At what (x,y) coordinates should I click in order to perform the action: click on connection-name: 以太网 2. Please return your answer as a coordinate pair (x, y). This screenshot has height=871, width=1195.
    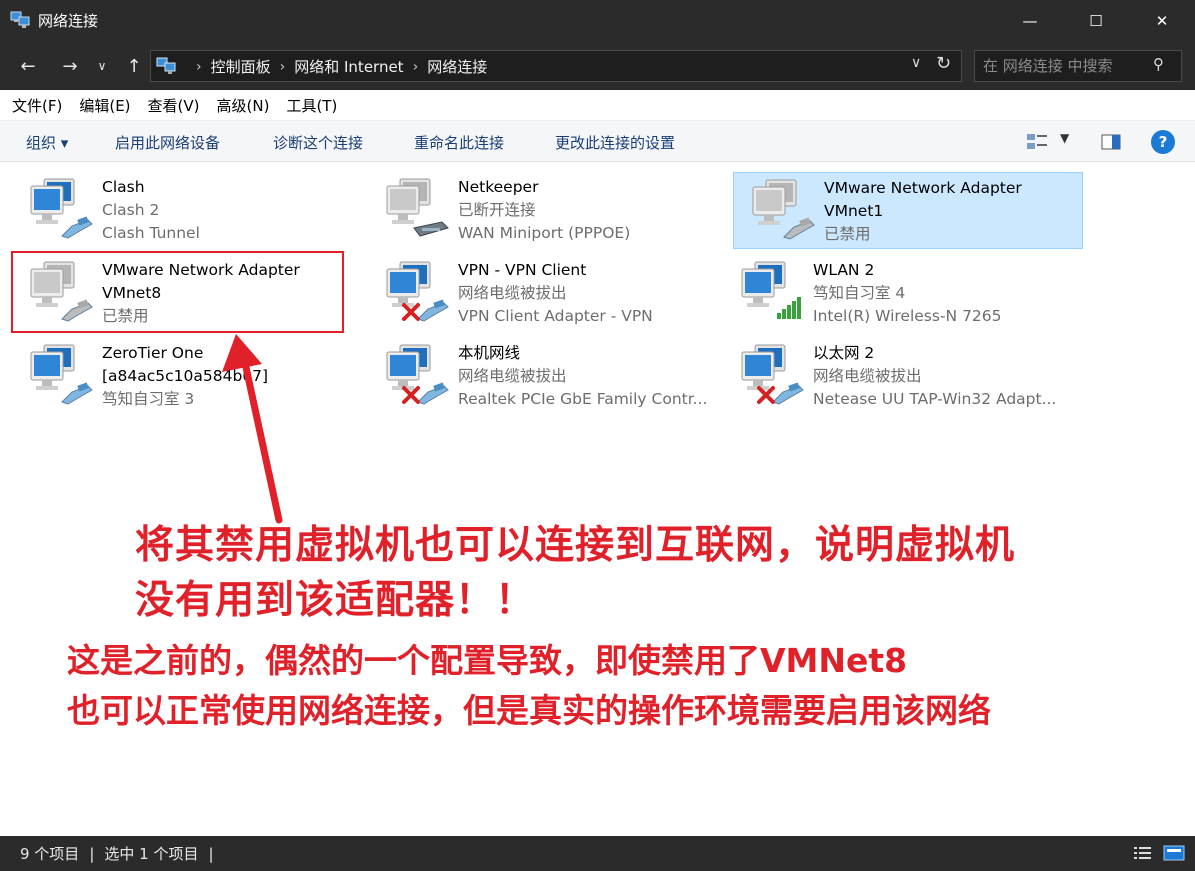
    Looking at the image, I should click on (844, 353).